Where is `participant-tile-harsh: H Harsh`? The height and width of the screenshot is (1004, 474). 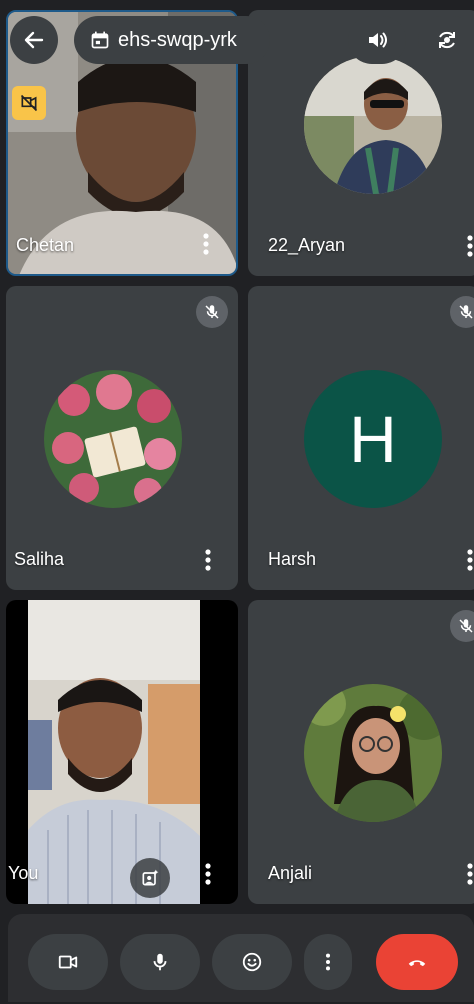
participant-tile-harsh: H Harsh is located at coordinates (361, 438).